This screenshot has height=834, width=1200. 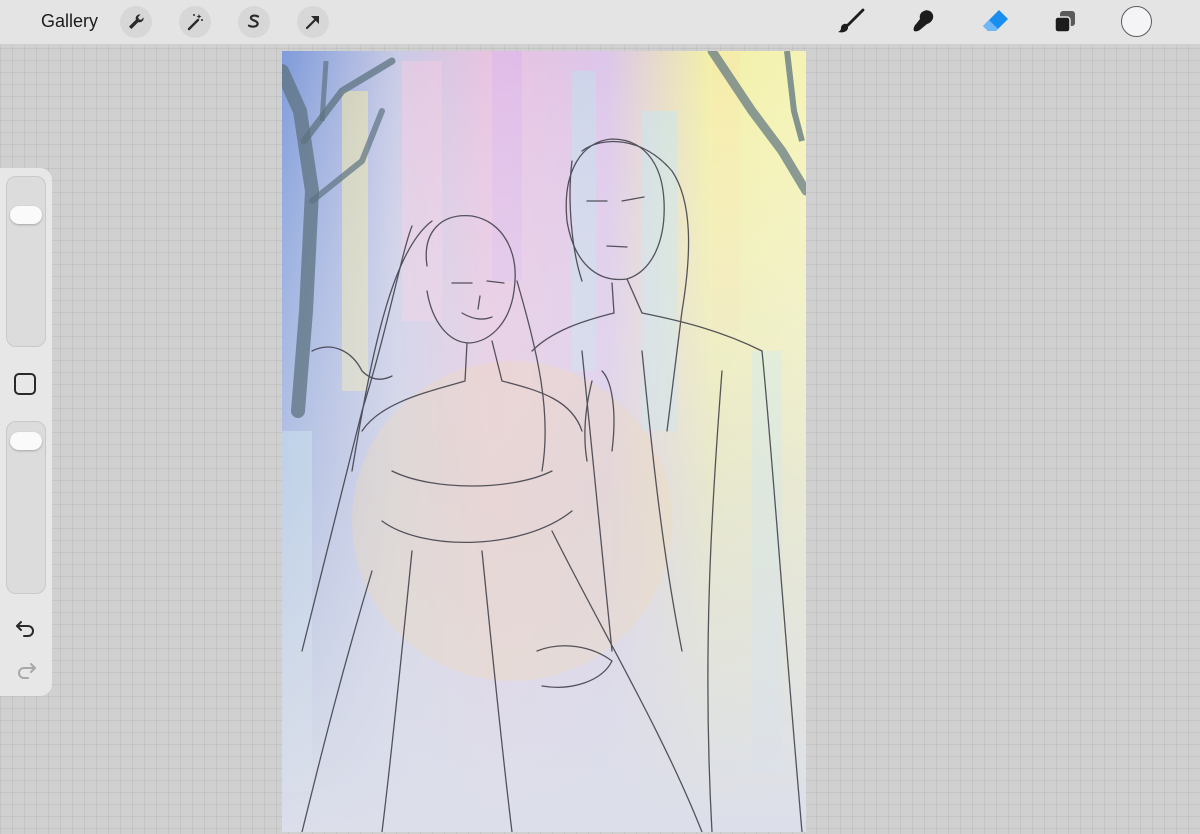 I want to click on selection-s-icon, so click(x=253, y=21).